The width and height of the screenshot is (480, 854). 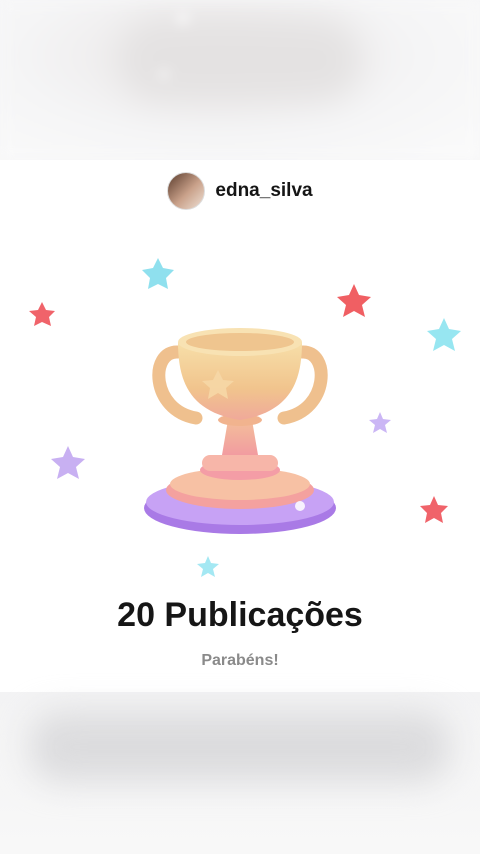 What do you see at coordinates (240, 431) in the screenshot?
I see `trophy-icon` at bounding box center [240, 431].